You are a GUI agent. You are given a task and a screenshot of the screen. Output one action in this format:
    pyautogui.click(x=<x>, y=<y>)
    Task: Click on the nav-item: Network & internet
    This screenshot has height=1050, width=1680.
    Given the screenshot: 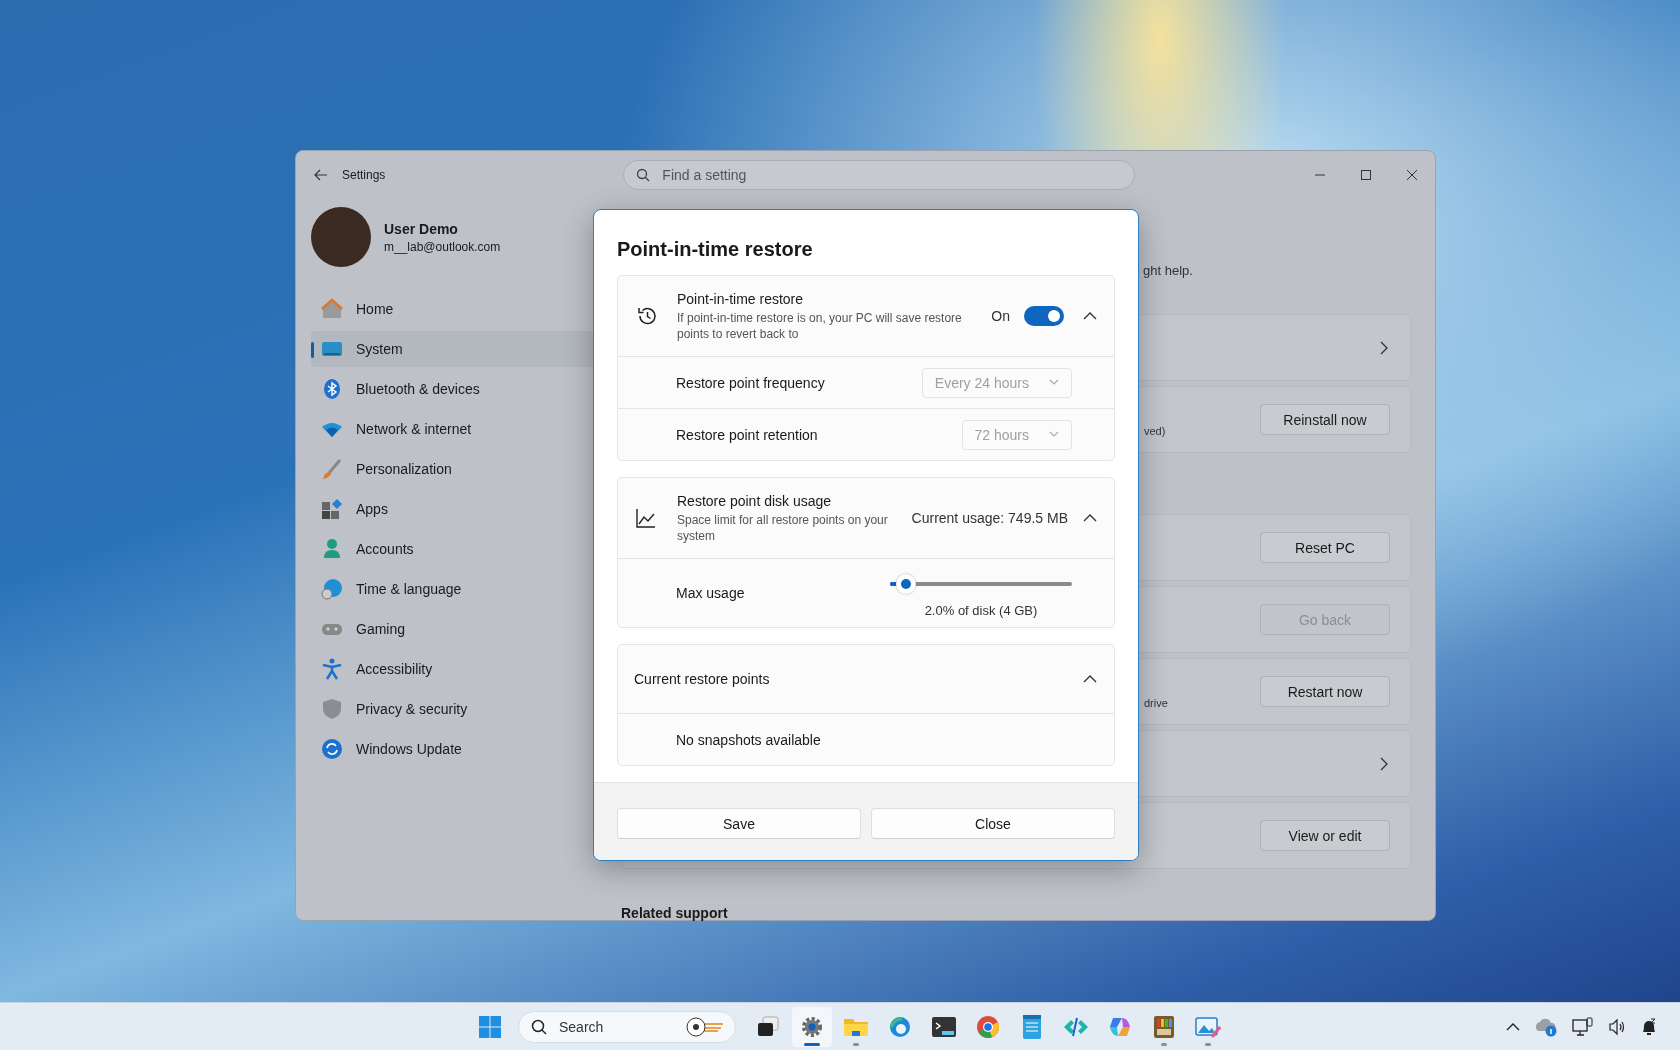 What is the action you would take?
    pyautogui.click(x=452, y=429)
    